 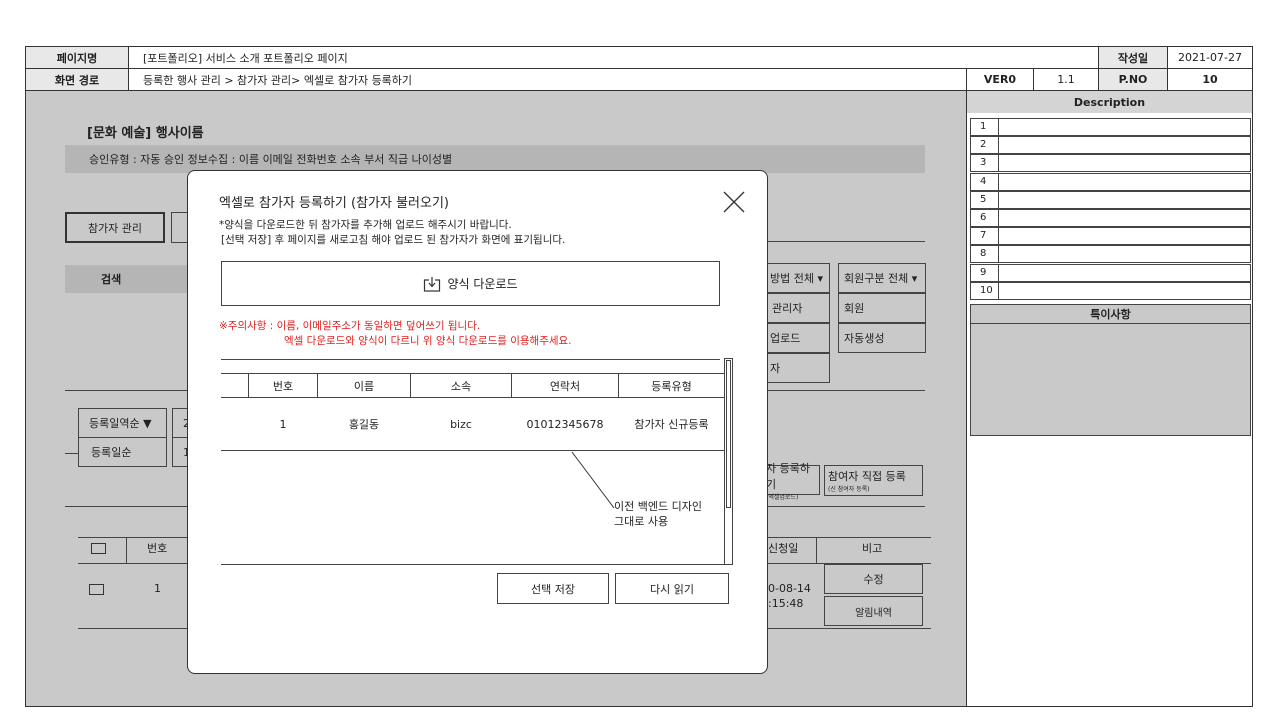 I want to click on description-row-number: 1, so click(x=985, y=127).